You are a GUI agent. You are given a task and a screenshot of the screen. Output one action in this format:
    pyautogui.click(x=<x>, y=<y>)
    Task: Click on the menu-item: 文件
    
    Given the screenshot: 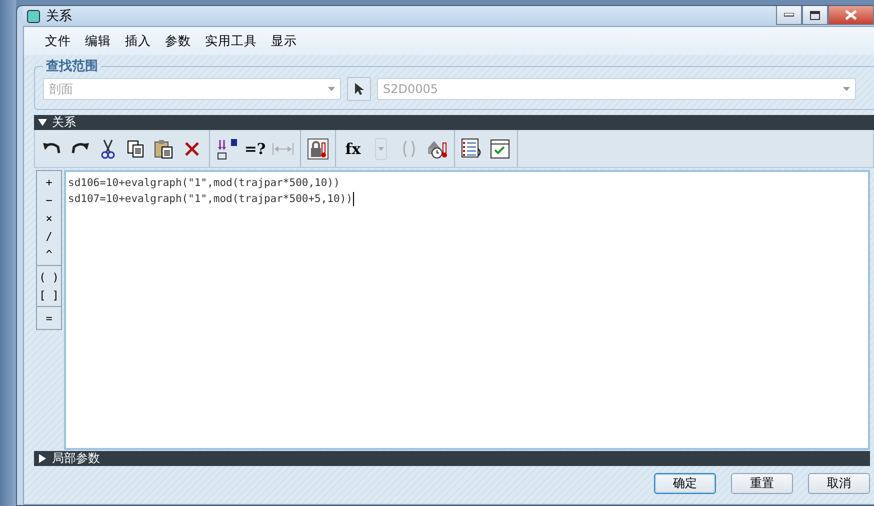 What is the action you would take?
    pyautogui.click(x=58, y=41)
    